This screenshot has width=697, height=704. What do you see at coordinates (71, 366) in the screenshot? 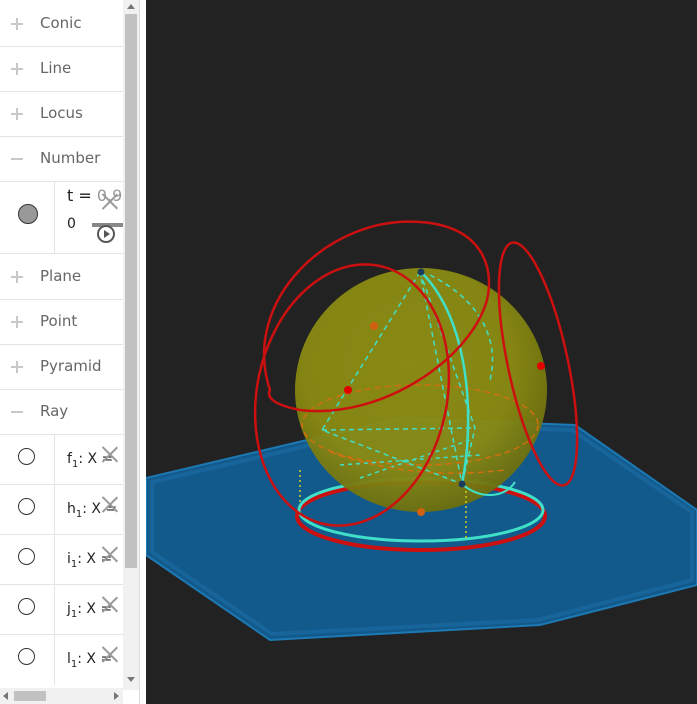
I see `group-label: Pyramid` at bounding box center [71, 366].